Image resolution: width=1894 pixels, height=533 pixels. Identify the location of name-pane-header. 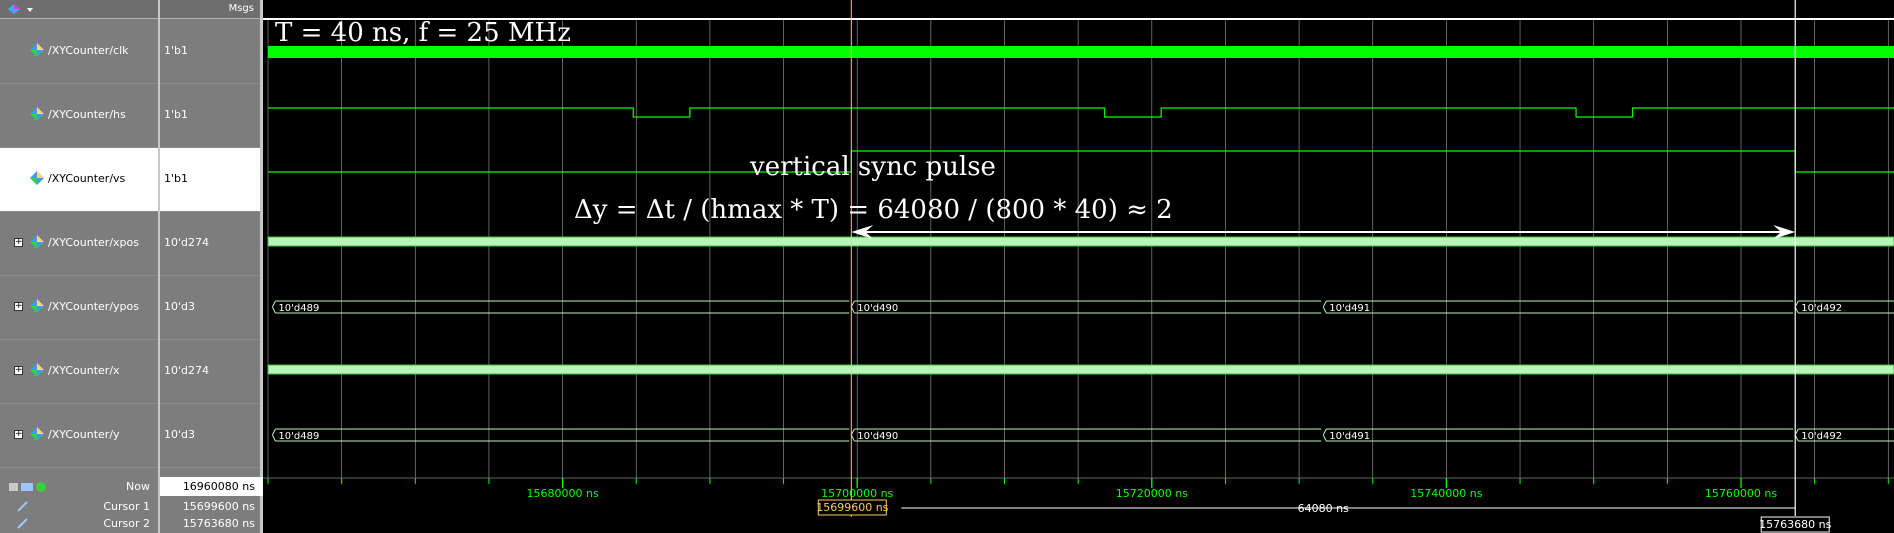
(79, 9).